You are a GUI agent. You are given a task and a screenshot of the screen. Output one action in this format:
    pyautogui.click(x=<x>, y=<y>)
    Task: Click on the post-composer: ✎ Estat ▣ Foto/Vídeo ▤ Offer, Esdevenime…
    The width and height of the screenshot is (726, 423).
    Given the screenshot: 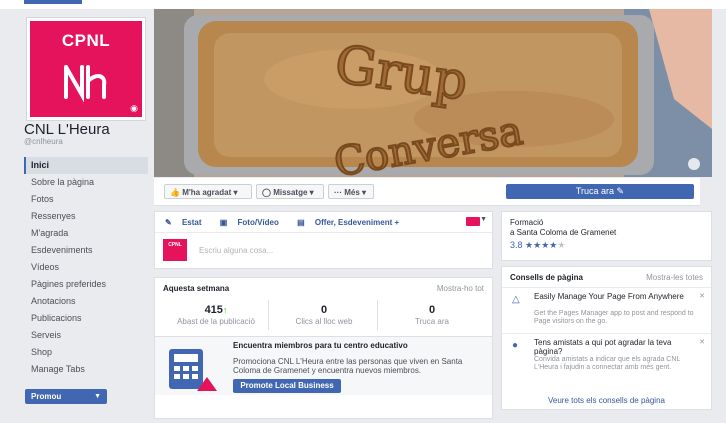 What is the action you would take?
    pyautogui.click(x=323, y=240)
    